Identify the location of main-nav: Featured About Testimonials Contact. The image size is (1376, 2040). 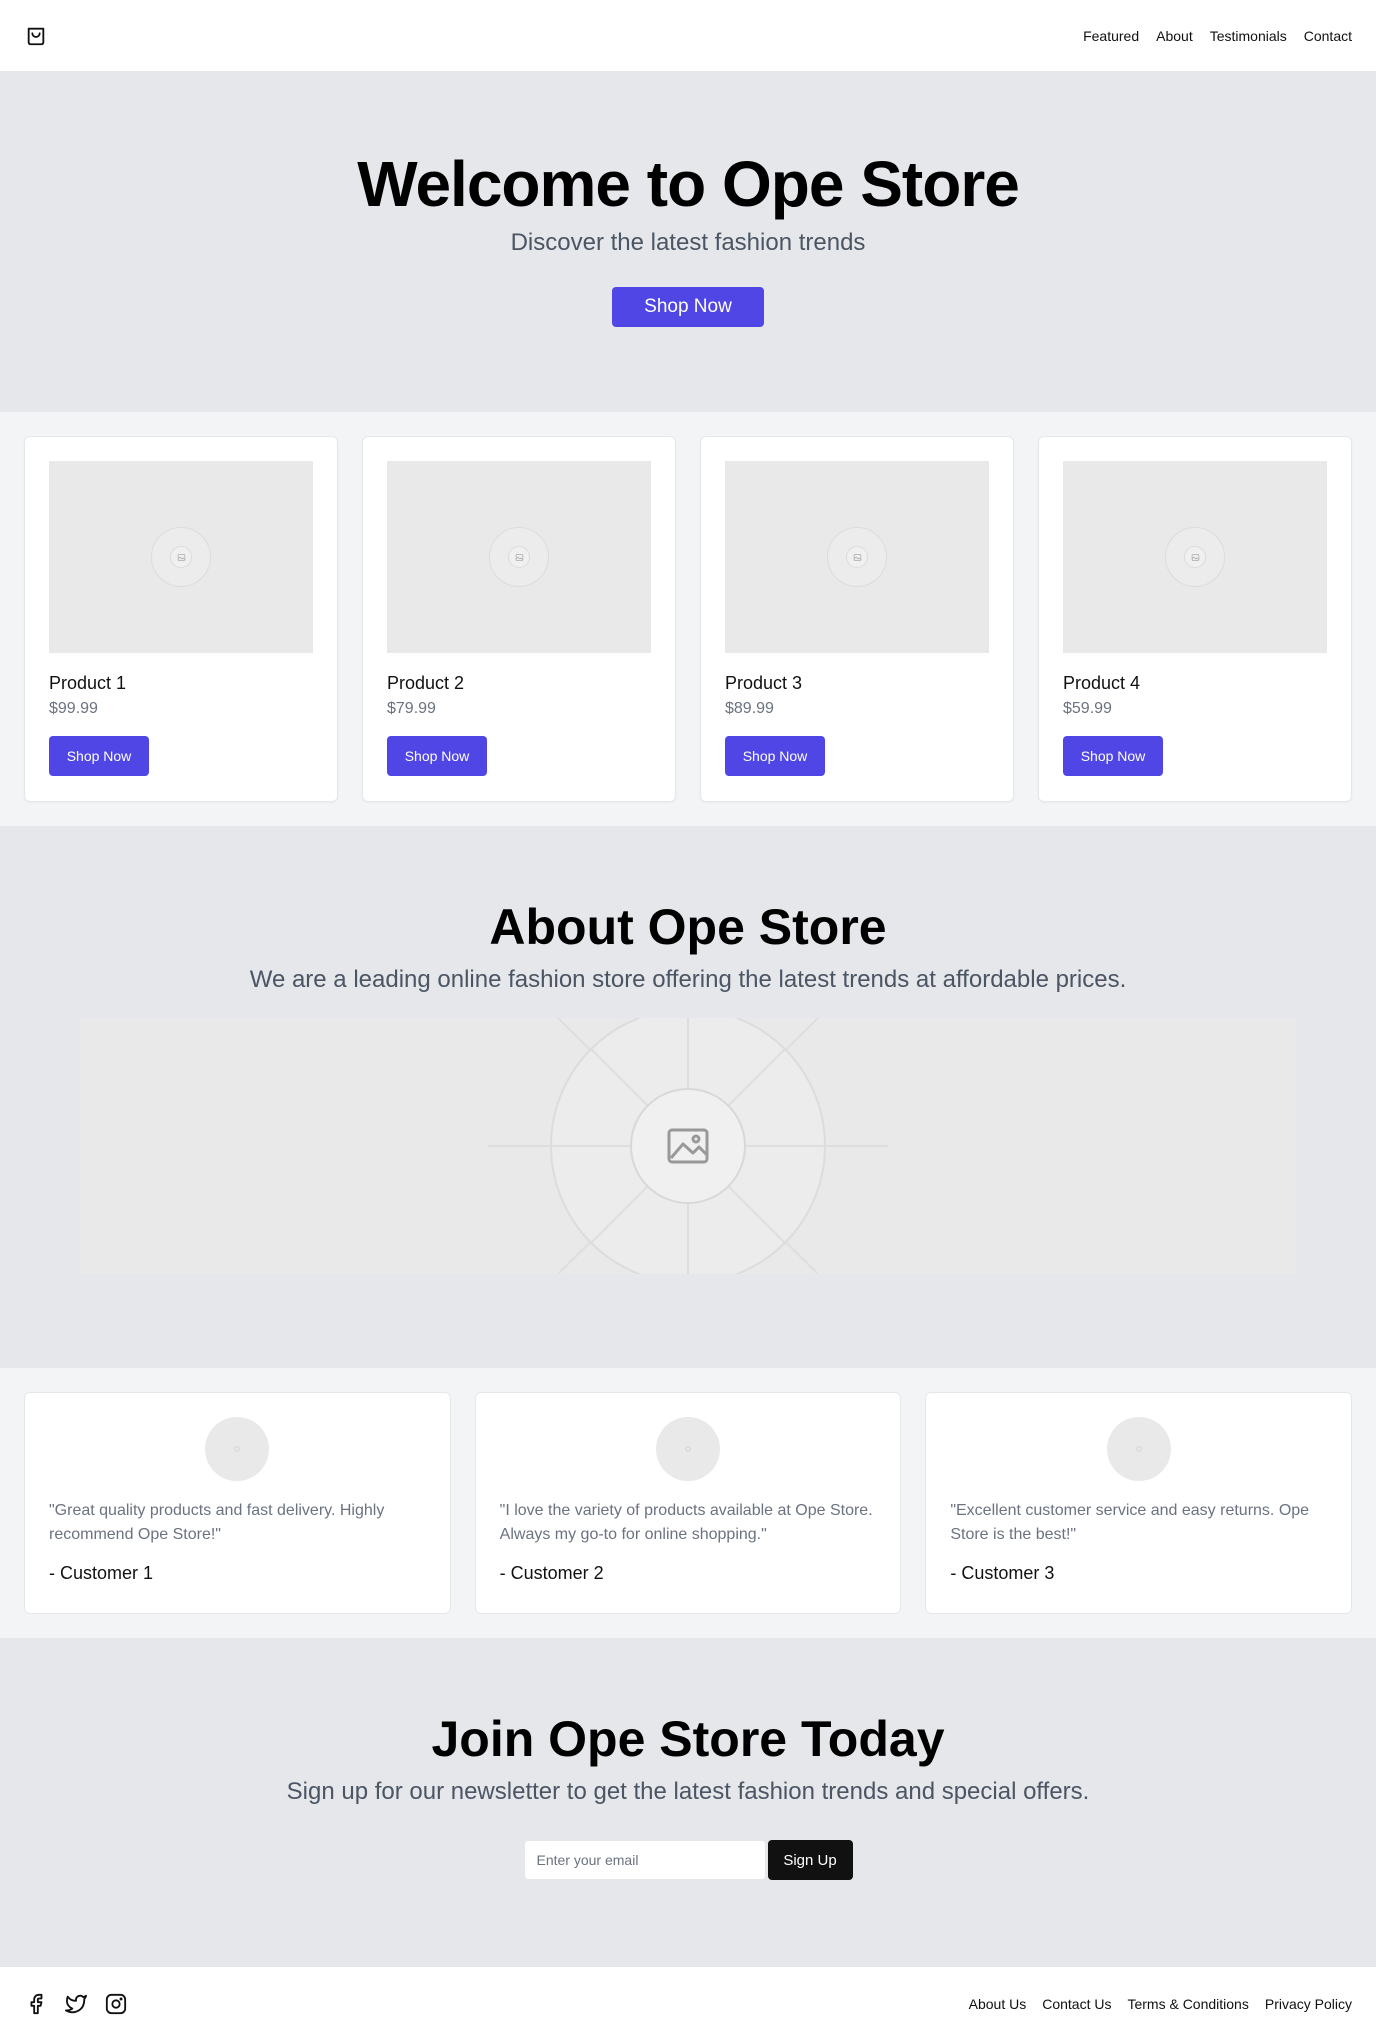
(1217, 36).